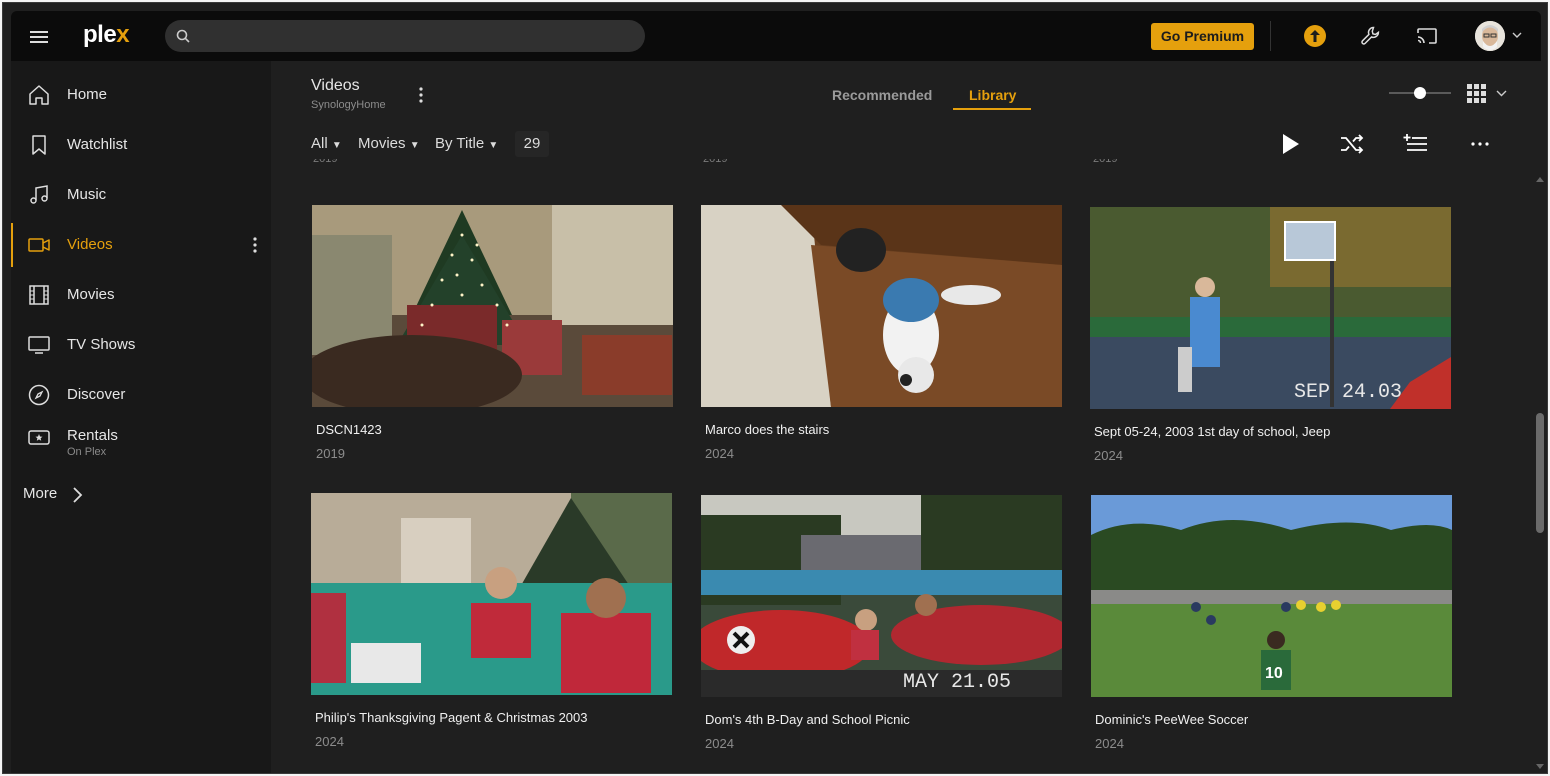 The width and height of the screenshot is (1550, 776). I want to click on slider-thumb, so click(1420, 93).